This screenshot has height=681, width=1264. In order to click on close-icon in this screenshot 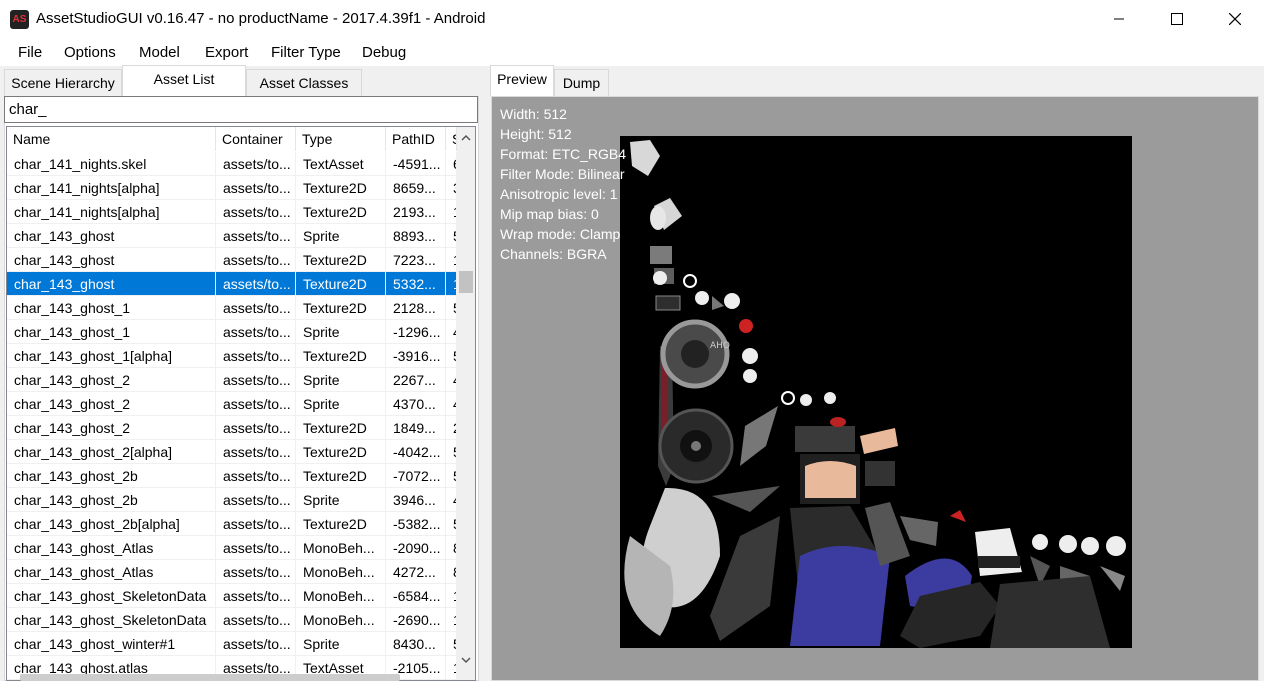, I will do `click(1235, 19)`.